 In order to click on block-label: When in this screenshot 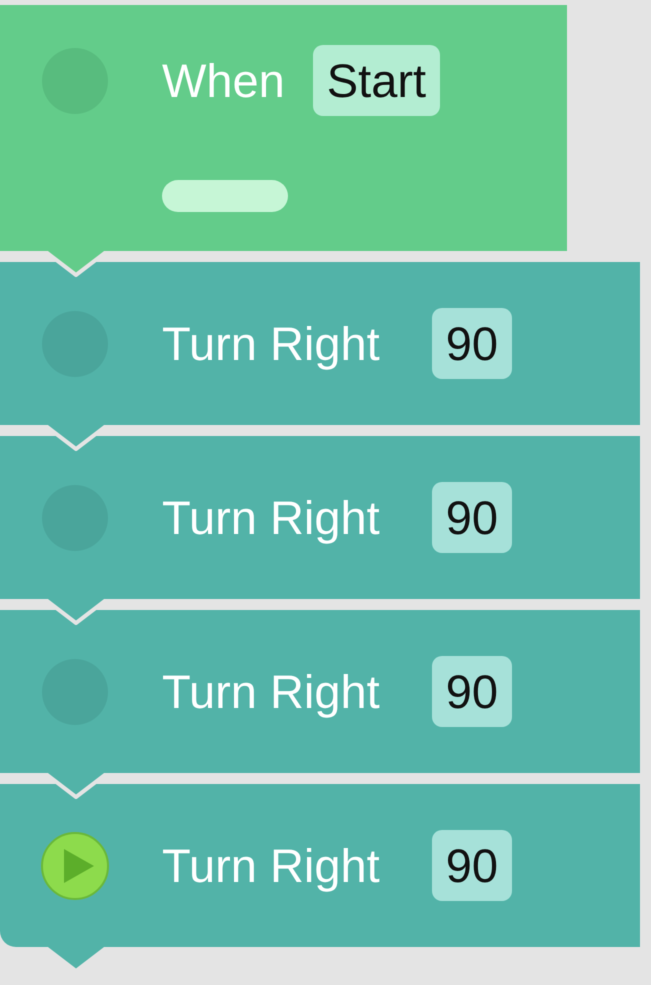, I will do `click(223, 80)`.